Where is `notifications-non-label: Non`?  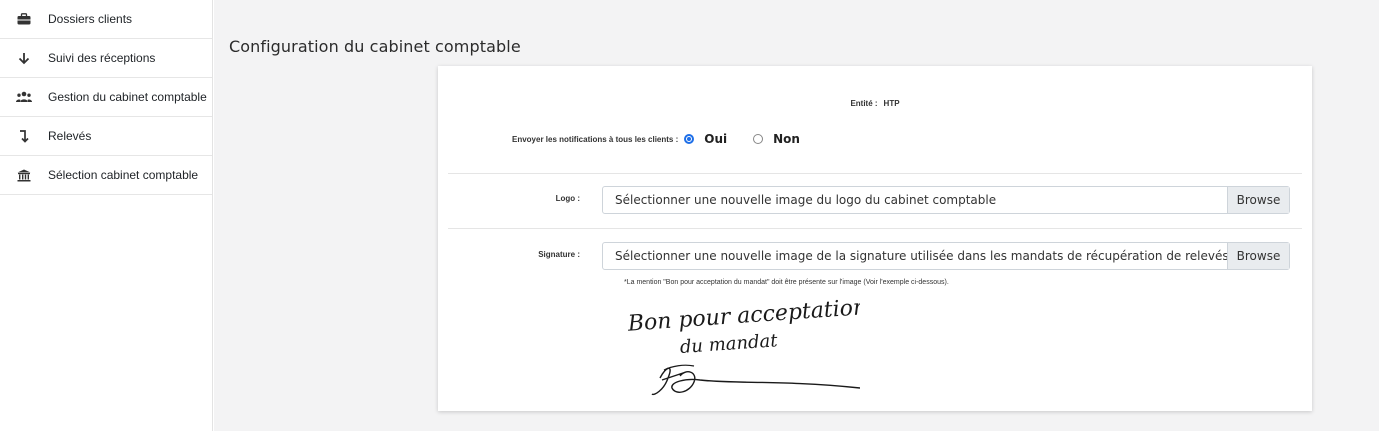 notifications-non-label: Non is located at coordinates (786, 139).